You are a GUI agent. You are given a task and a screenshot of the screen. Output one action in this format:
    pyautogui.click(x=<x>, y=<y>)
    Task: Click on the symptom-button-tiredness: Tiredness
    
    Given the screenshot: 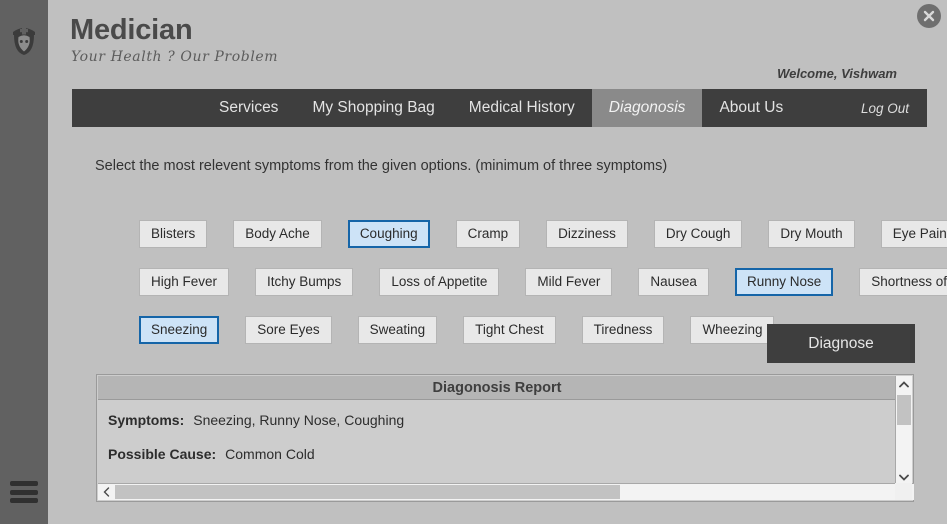 What is the action you would take?
    pyautogui.click(x=623, y=330)
    